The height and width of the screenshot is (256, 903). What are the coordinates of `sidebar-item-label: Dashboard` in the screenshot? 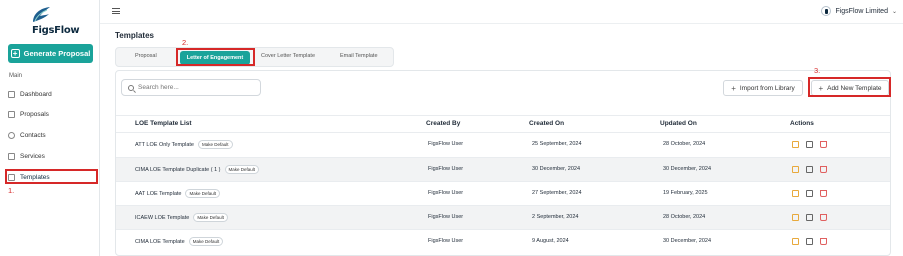 It's located at (36, 94).